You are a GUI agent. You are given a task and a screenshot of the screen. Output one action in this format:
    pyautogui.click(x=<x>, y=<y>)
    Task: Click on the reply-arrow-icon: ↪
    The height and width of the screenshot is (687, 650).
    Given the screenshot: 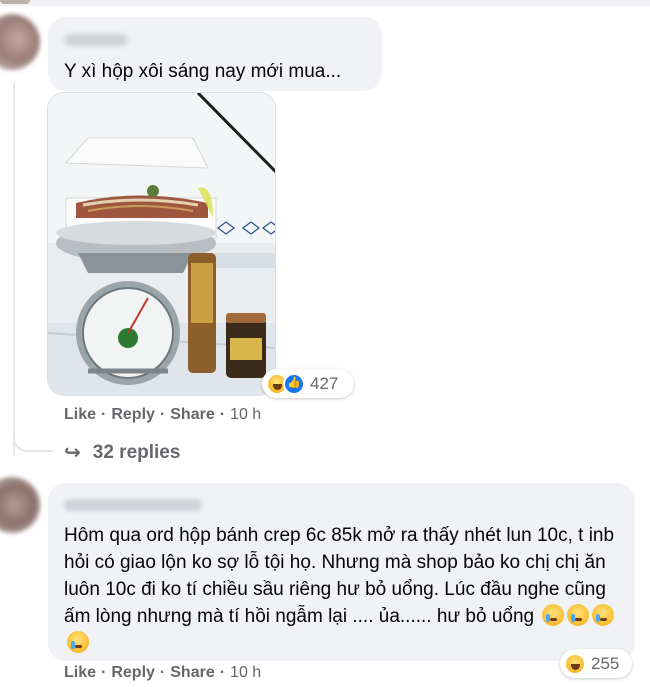 What is the action you would take?
    pyautogui.click(x=72, y=453)
    